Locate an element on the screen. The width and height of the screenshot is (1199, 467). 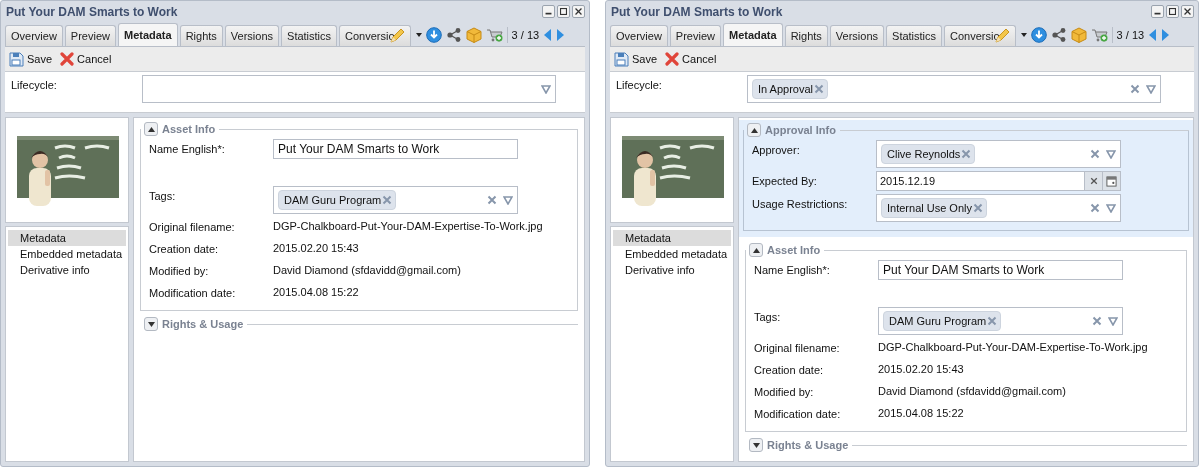
field-label: Original filename: is located at coordinates (797, 348).